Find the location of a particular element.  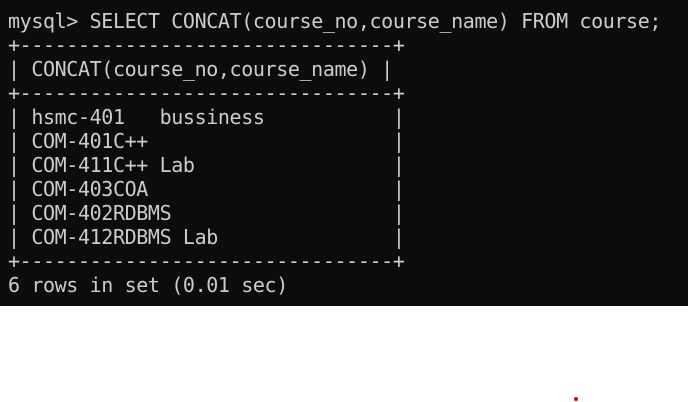

table-row: | COM-403COA | is located at coordinates (206, 189).